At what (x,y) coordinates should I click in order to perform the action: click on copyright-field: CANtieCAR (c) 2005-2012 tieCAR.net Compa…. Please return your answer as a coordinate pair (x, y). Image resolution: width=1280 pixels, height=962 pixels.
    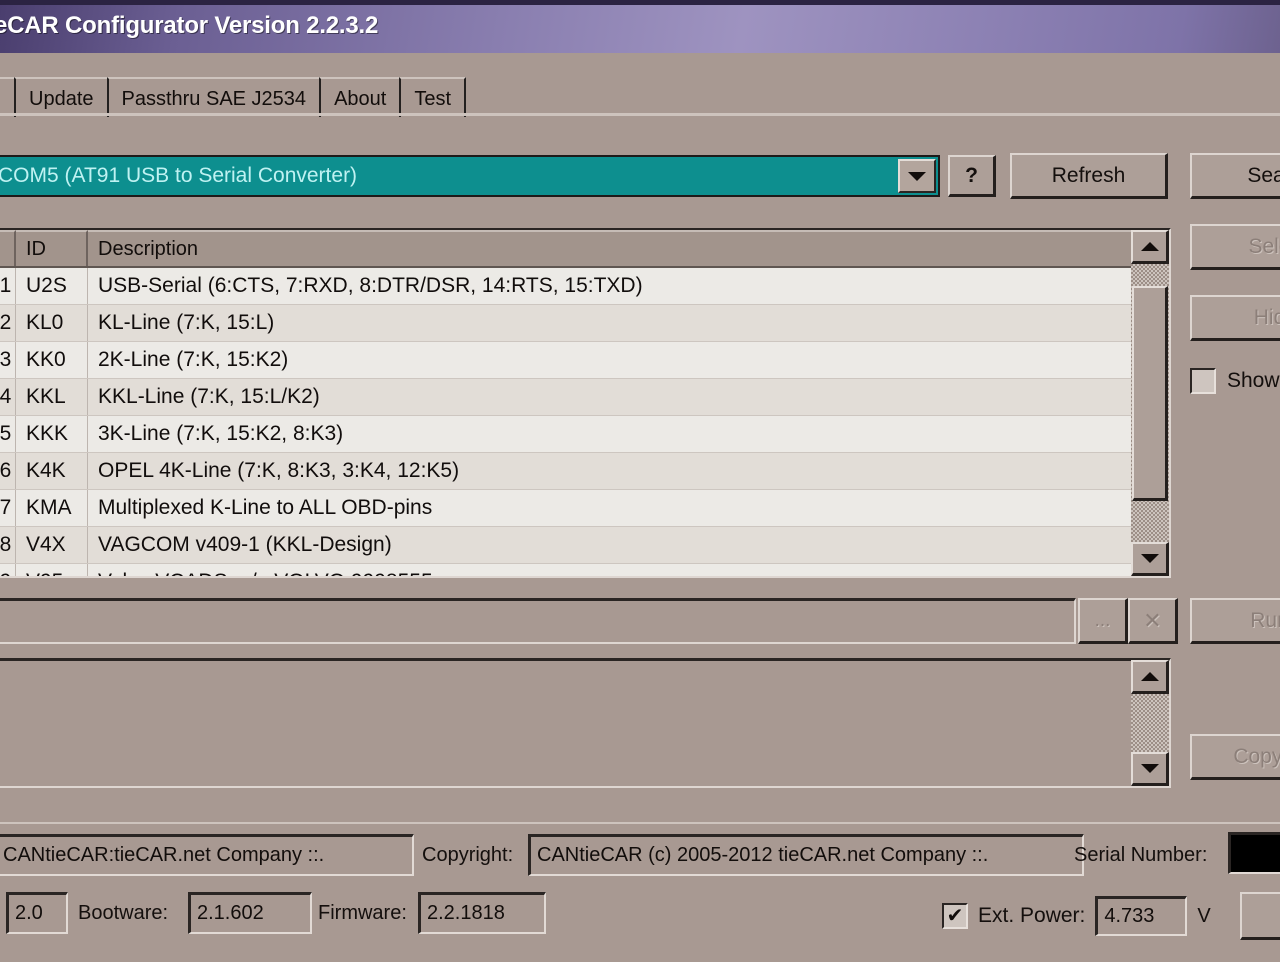
    Looking at the image, I should click on (806, 855).